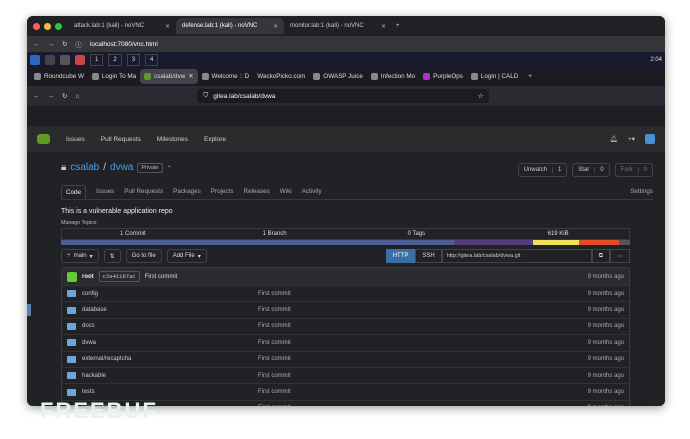  I want to click on repo-name-link: dvwa, so click(121, 167).